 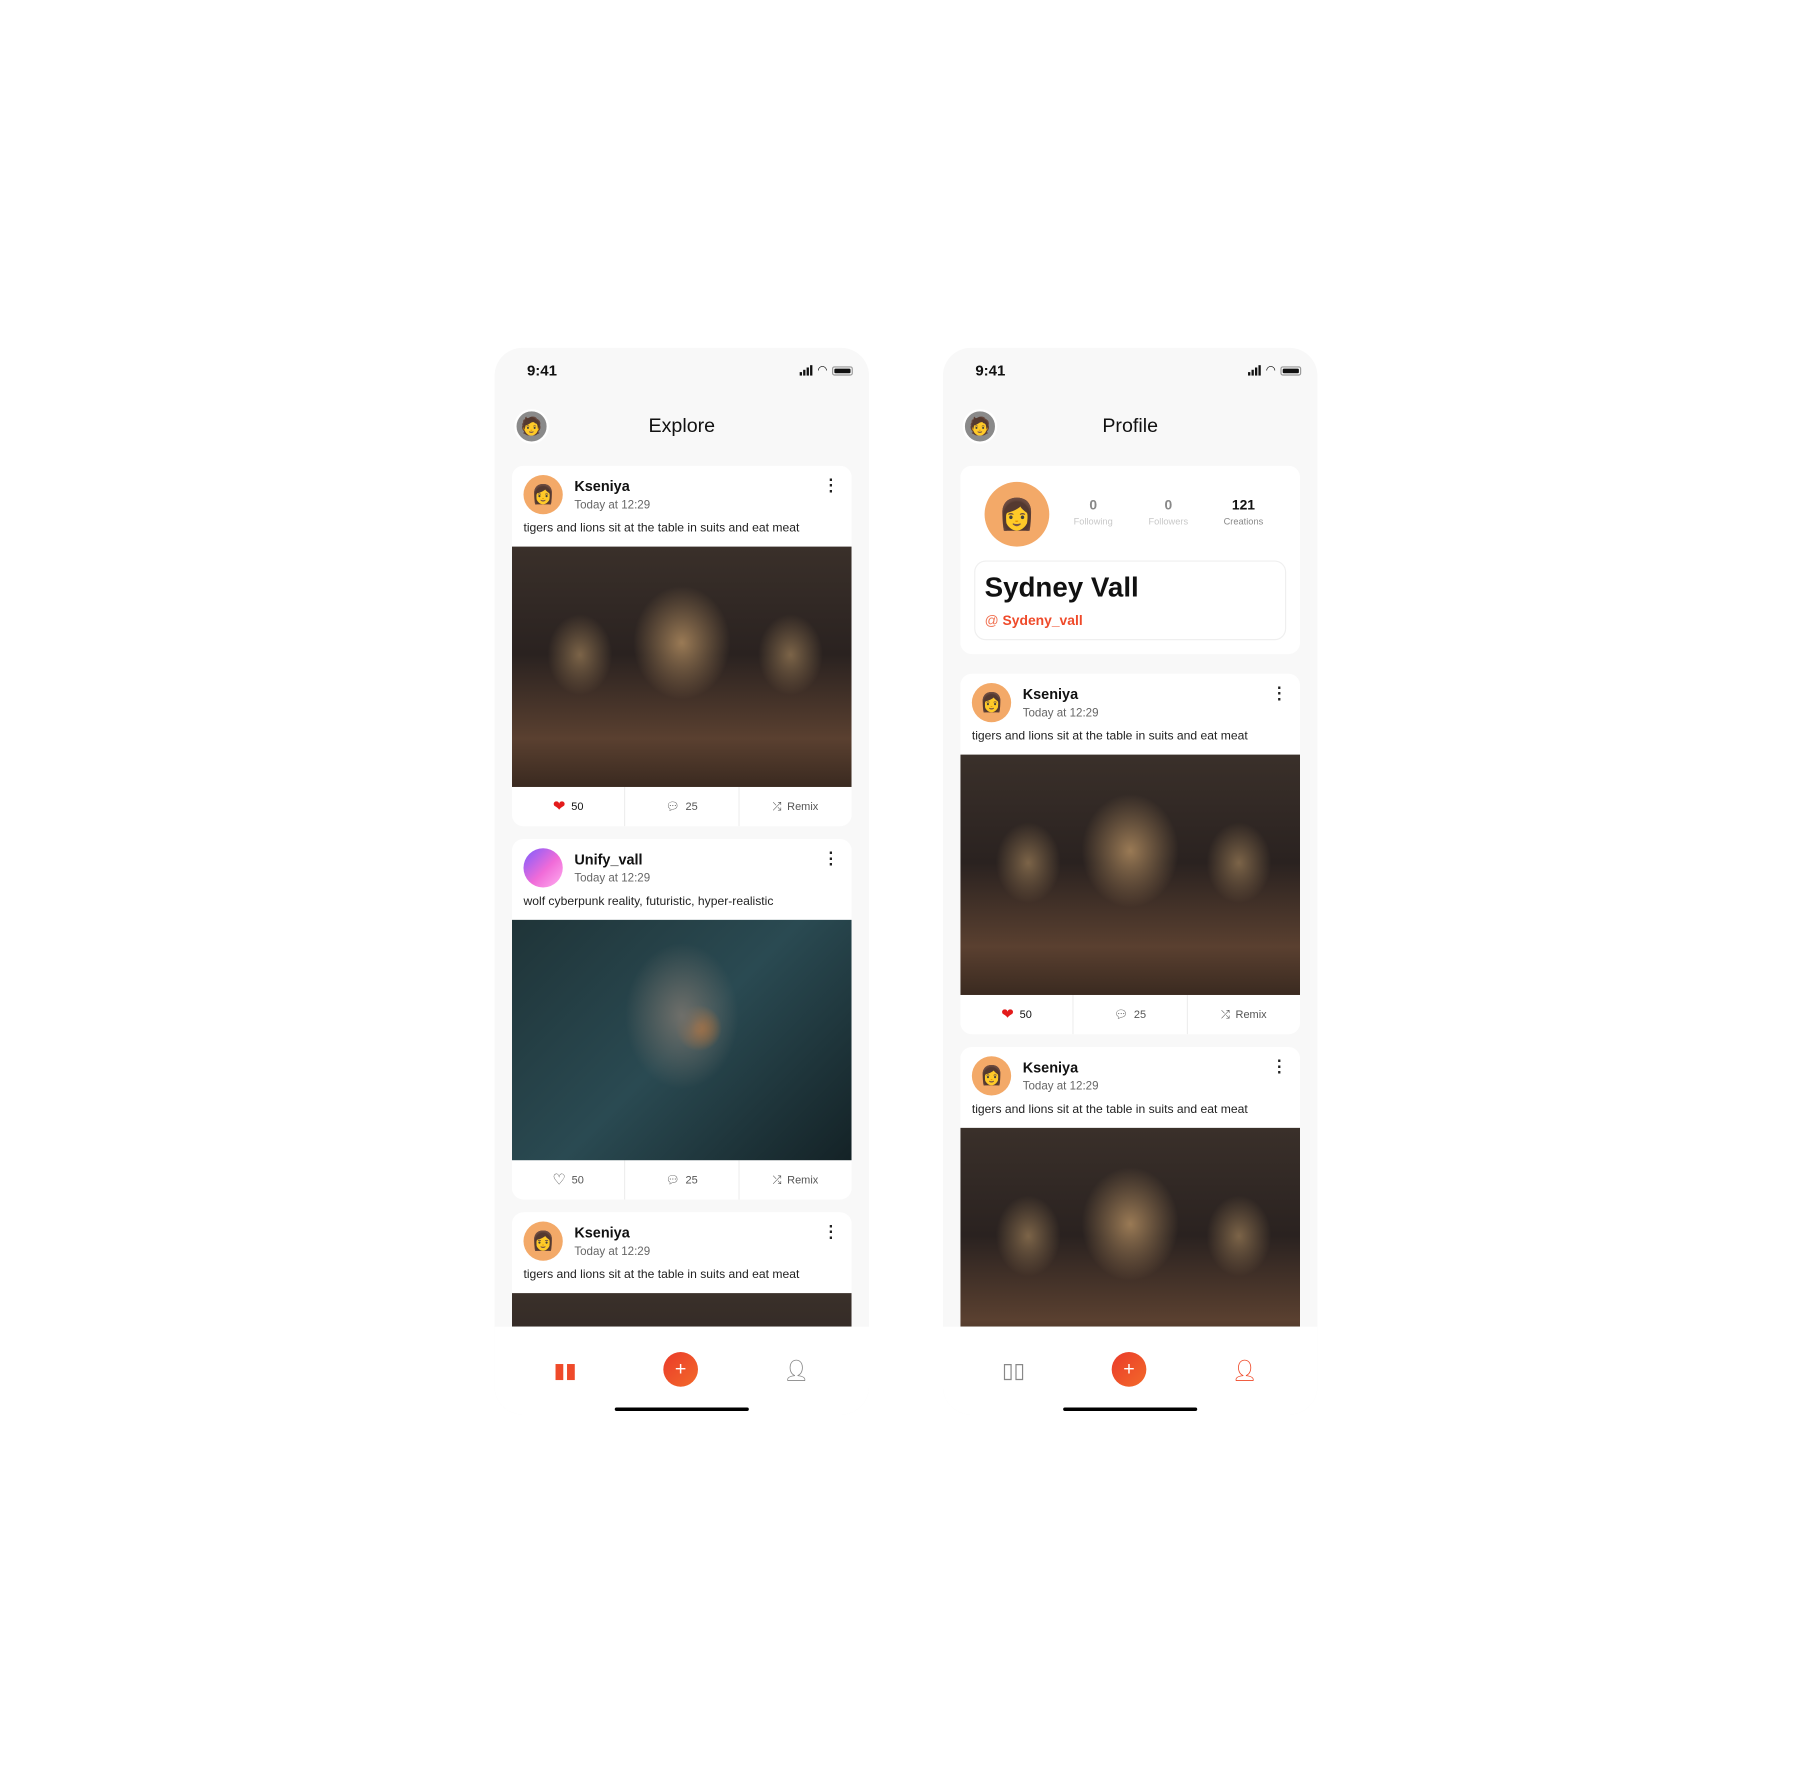 What do you see at coordinates (568, 1179) in the screenshot?
I see `like-button: ♡ 50` at bounding box center [568, 1179].